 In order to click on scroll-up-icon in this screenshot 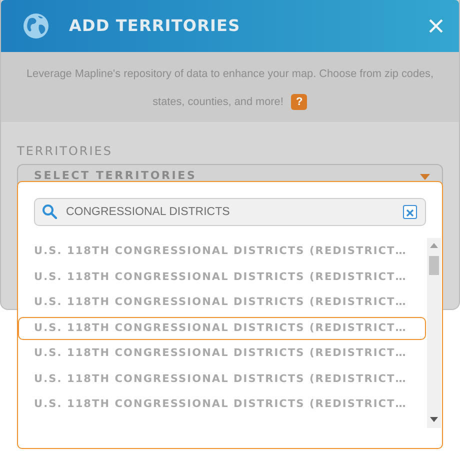, I will do `click(434, 245)`.